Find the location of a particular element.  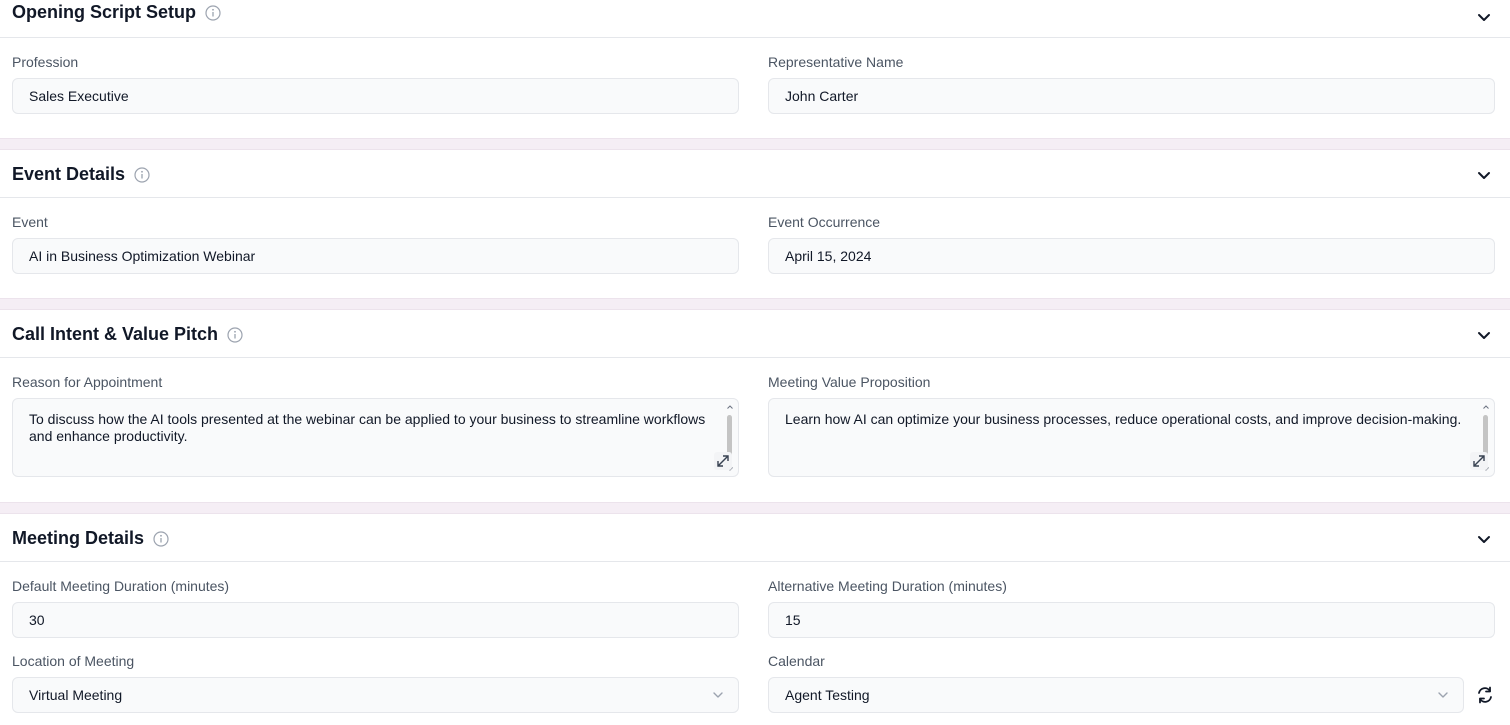

event-occurrence-field: April 15, 2024 is located at coordinates (1131, 256).